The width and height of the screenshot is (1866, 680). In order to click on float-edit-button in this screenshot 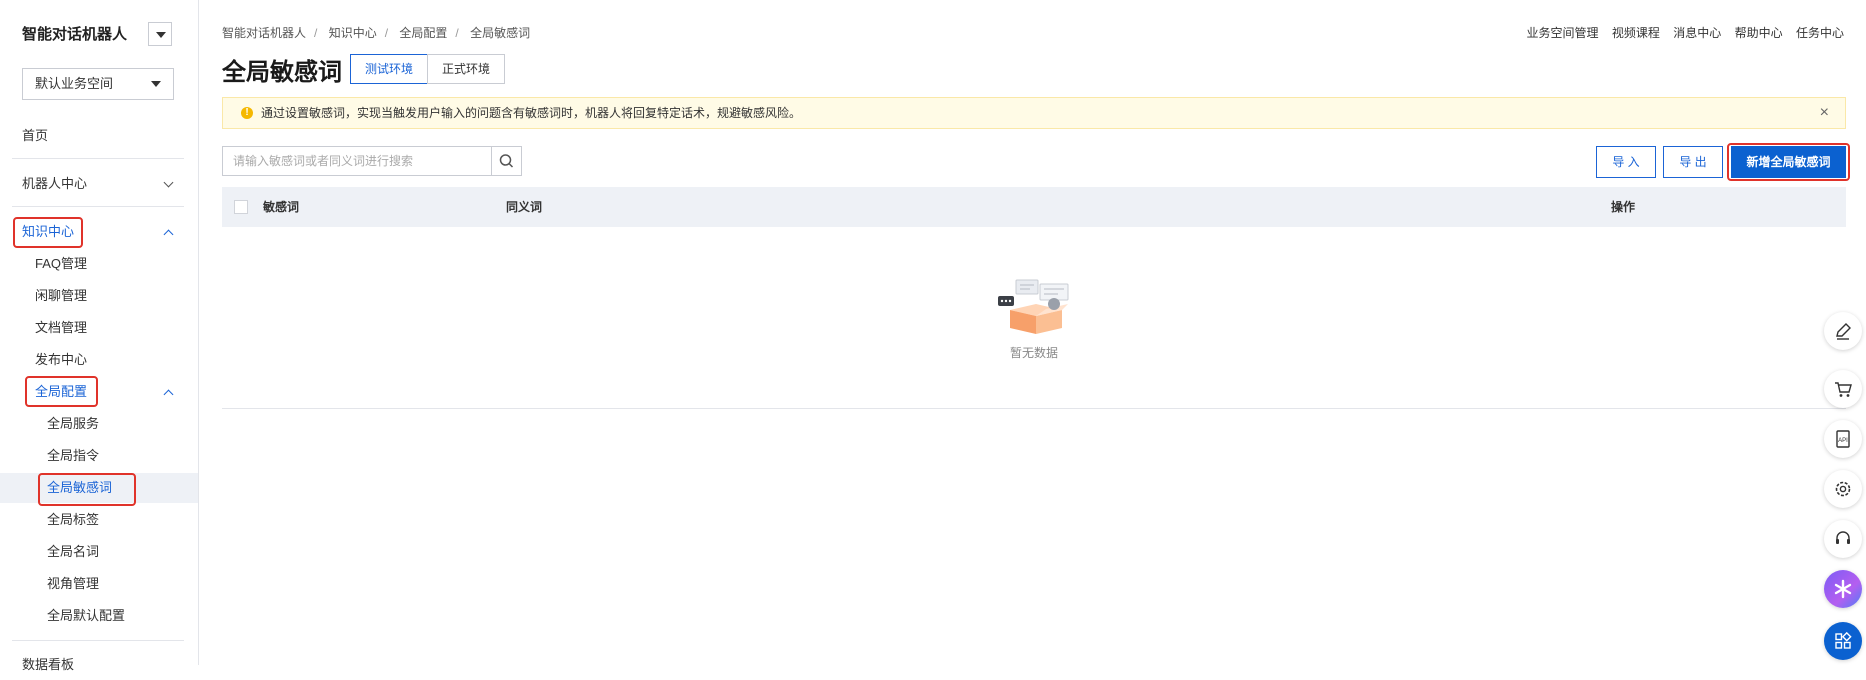, I will do `click(1843, 331)`.